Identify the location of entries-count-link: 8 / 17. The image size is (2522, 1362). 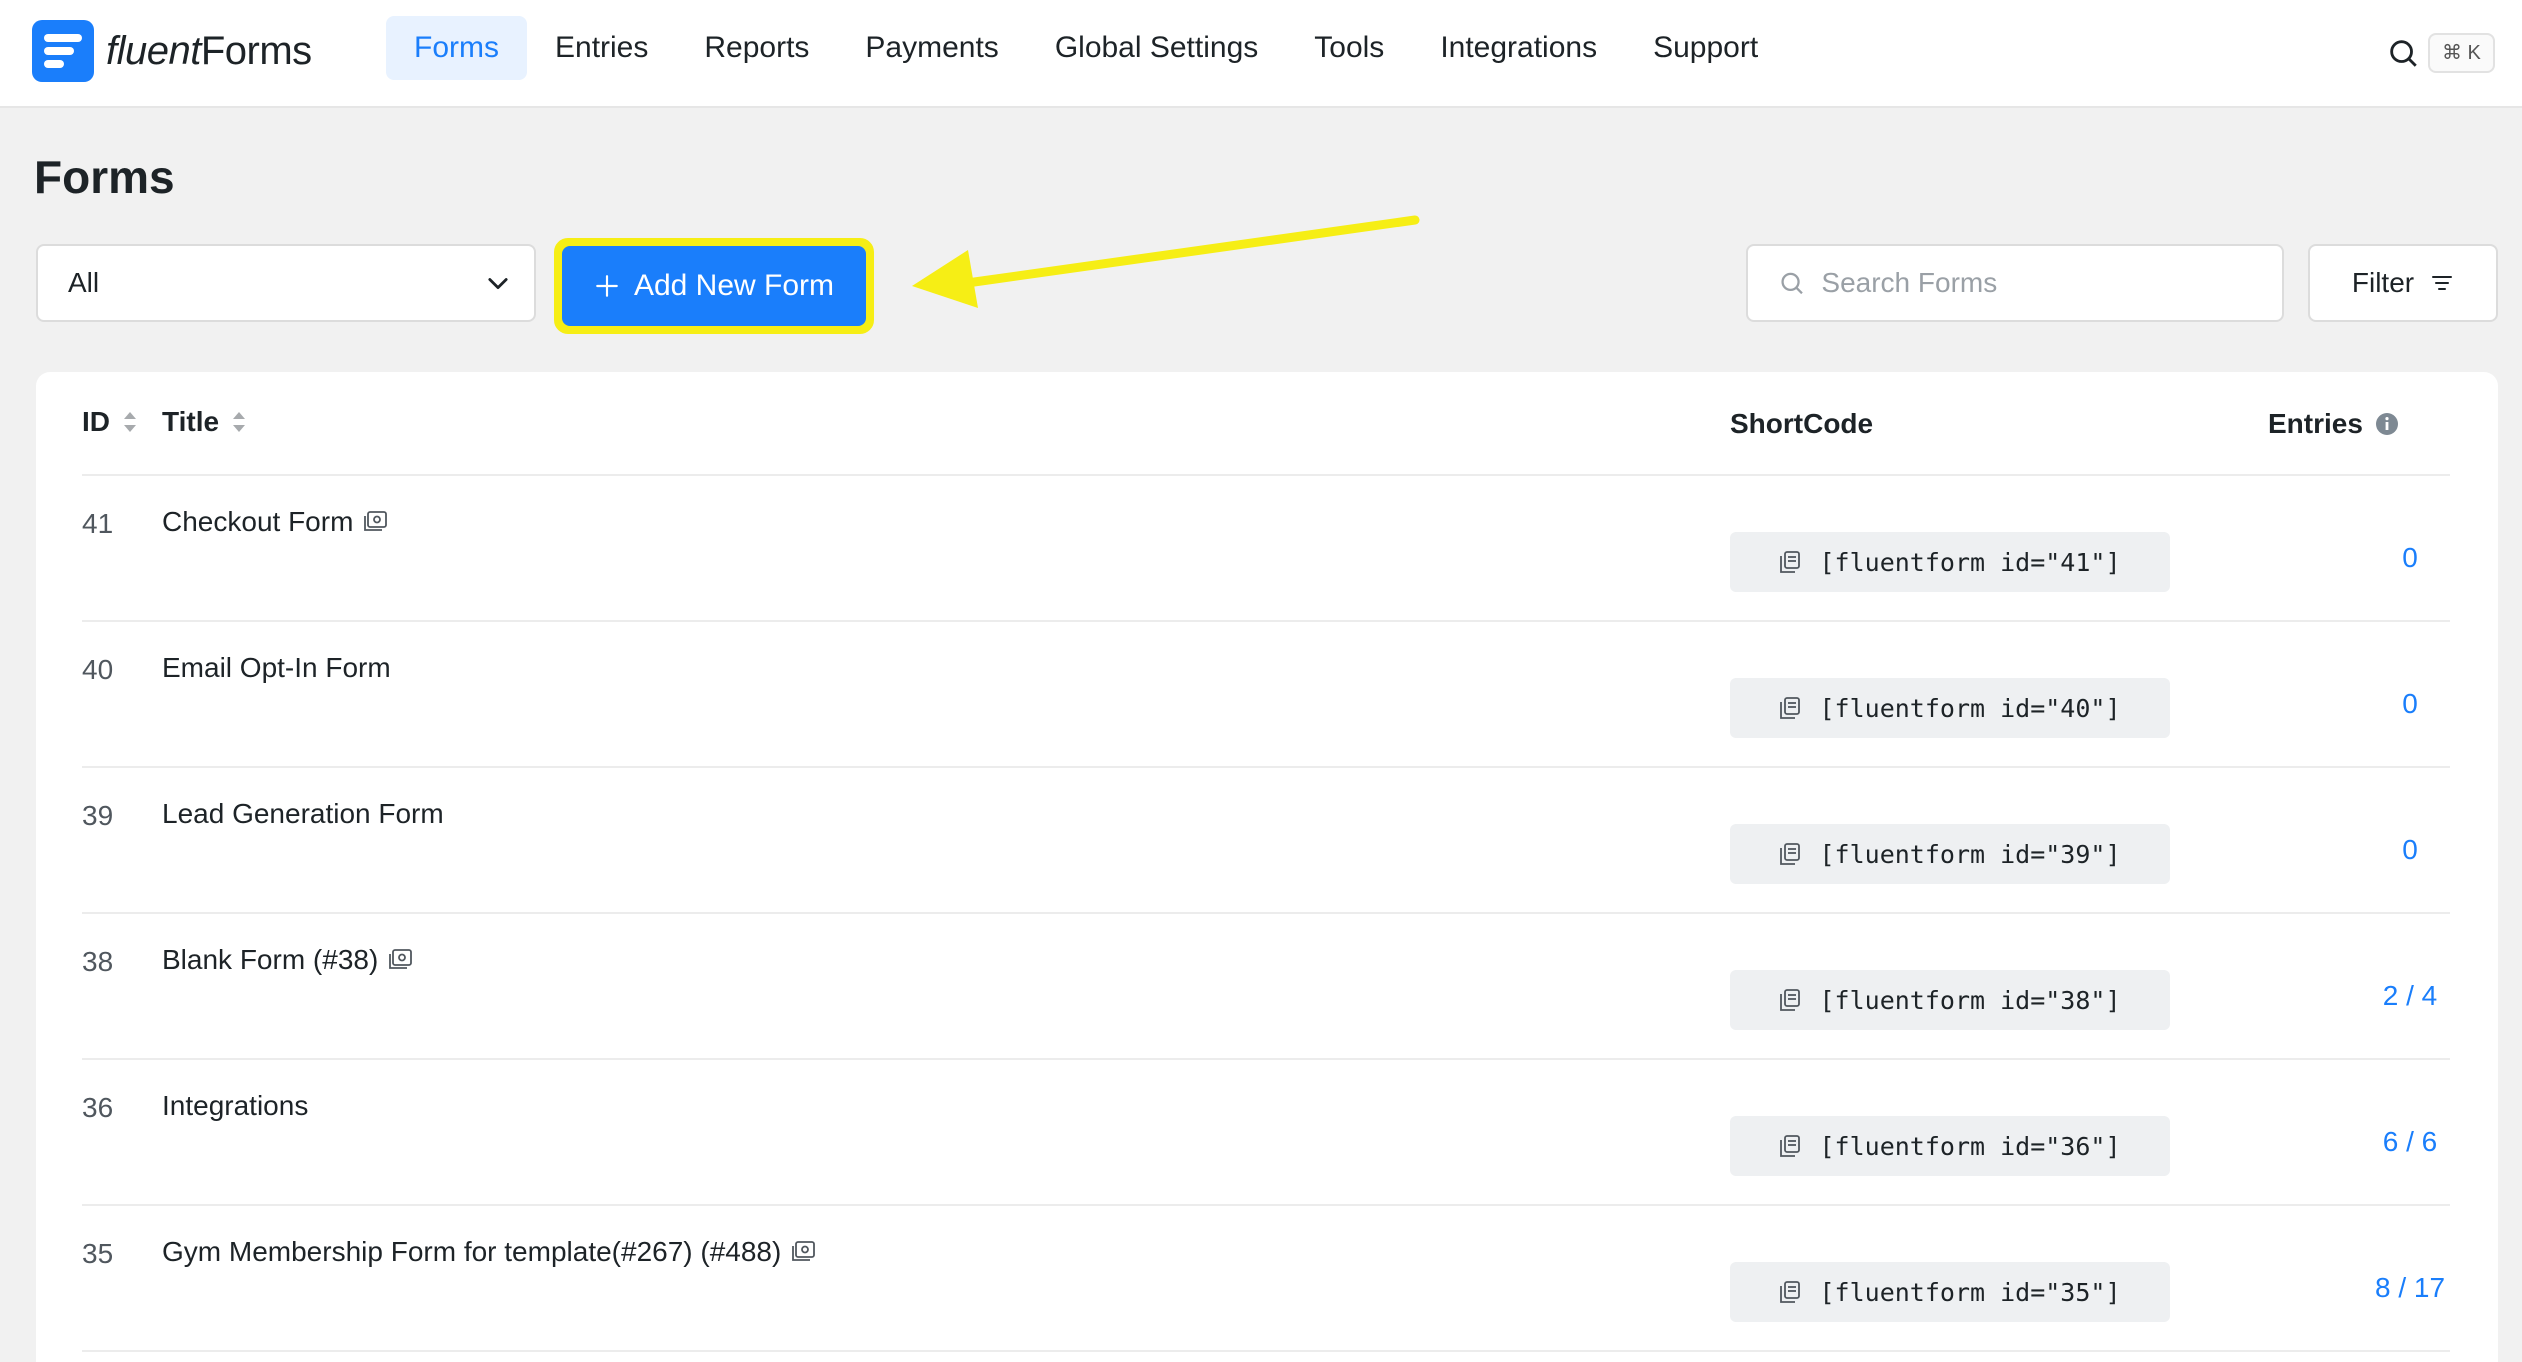
(2402, 1288).